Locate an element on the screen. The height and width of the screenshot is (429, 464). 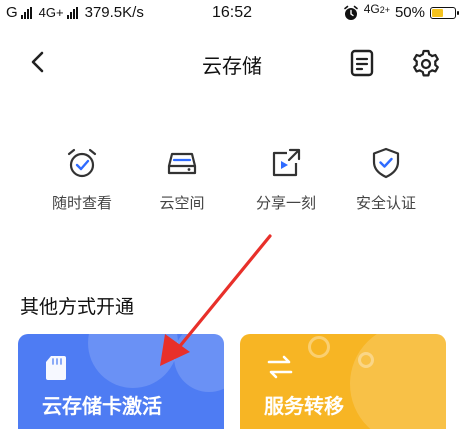
network-label-2: 4G2+ is located at coordinates (376, 9).